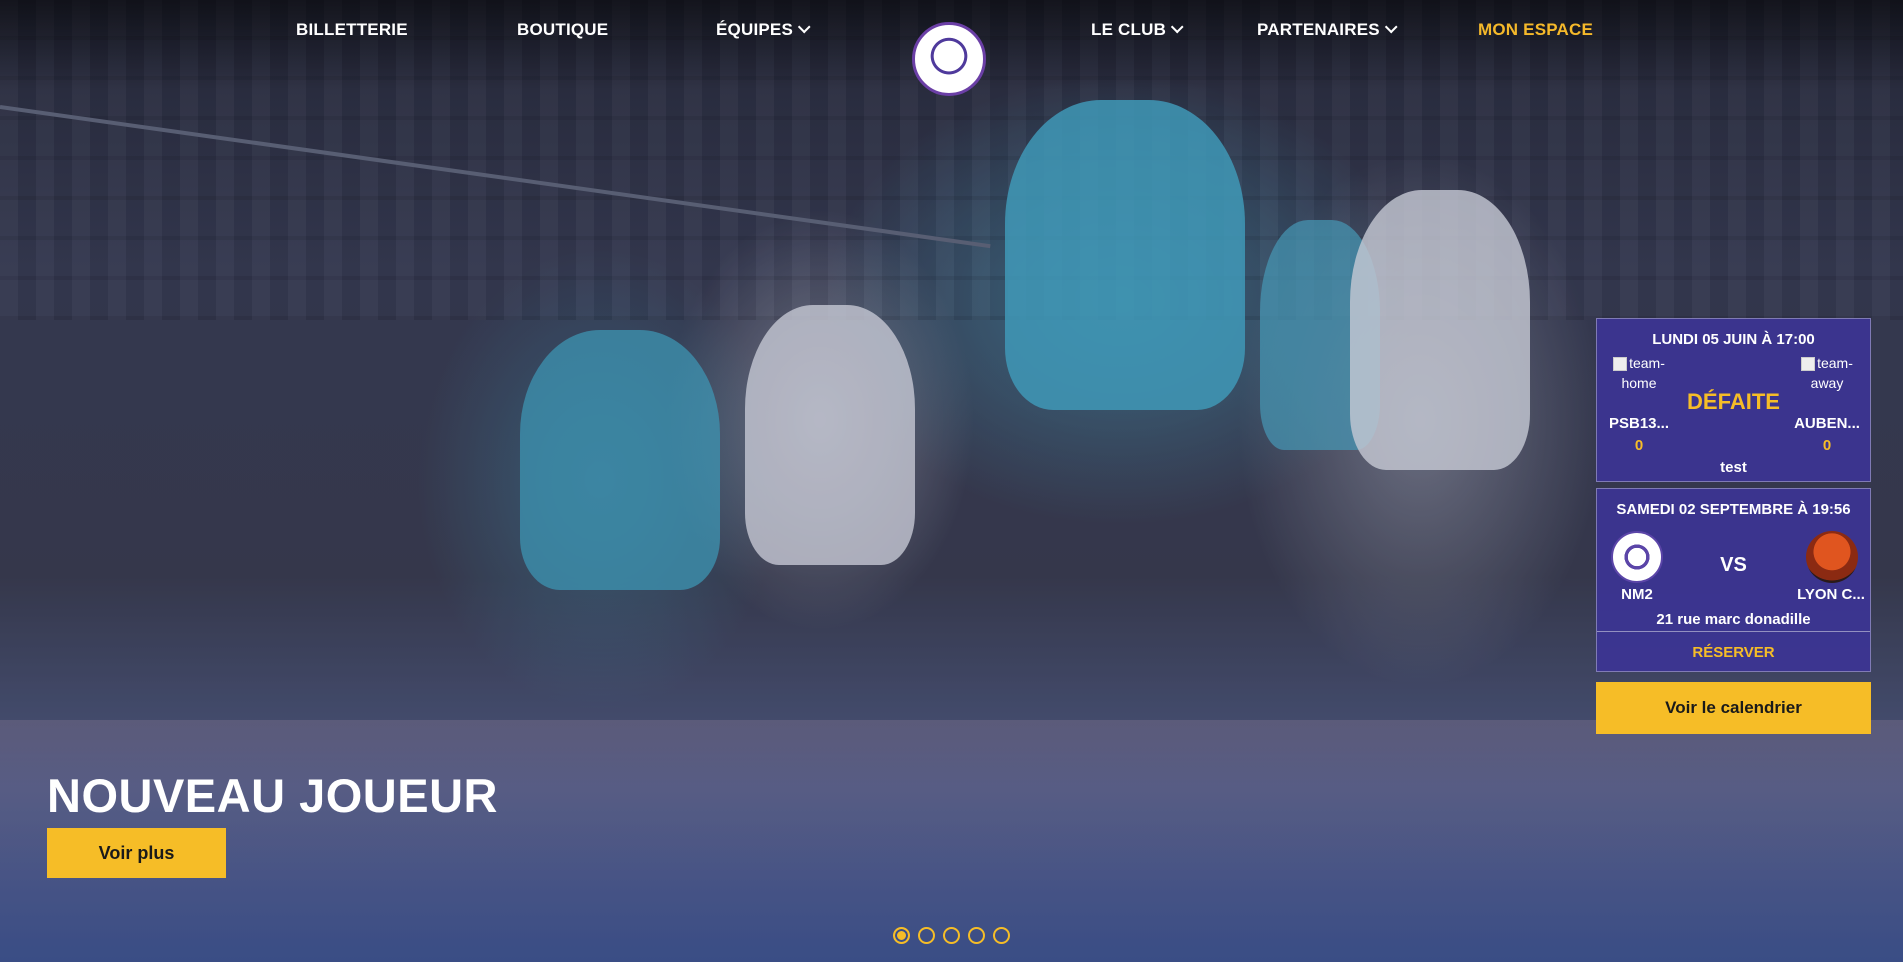 The height and width of the screenshot is (962, 1903). I want to click on hero-title: NOUVEAU JOUEUR, so click(272, 795).